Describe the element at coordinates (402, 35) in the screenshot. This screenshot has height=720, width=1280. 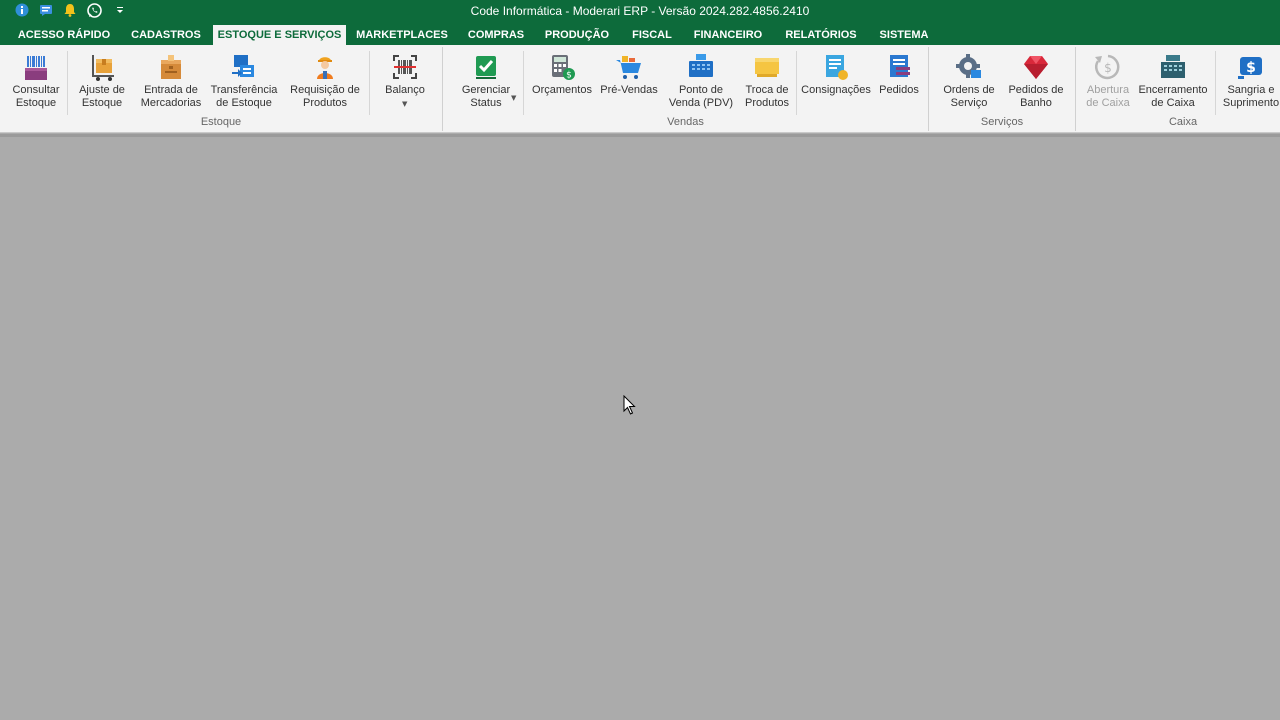
I see `tab-marketplaces: MARKETPLACES` at that location.